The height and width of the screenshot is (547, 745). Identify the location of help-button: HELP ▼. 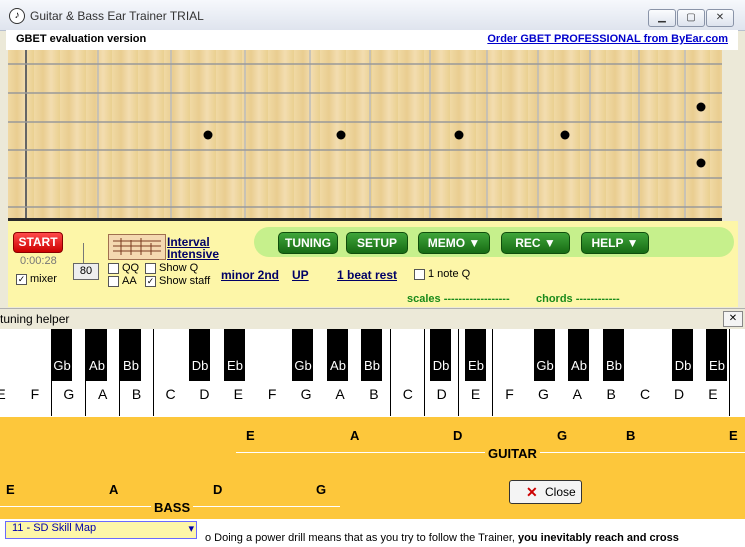
(615, 243).